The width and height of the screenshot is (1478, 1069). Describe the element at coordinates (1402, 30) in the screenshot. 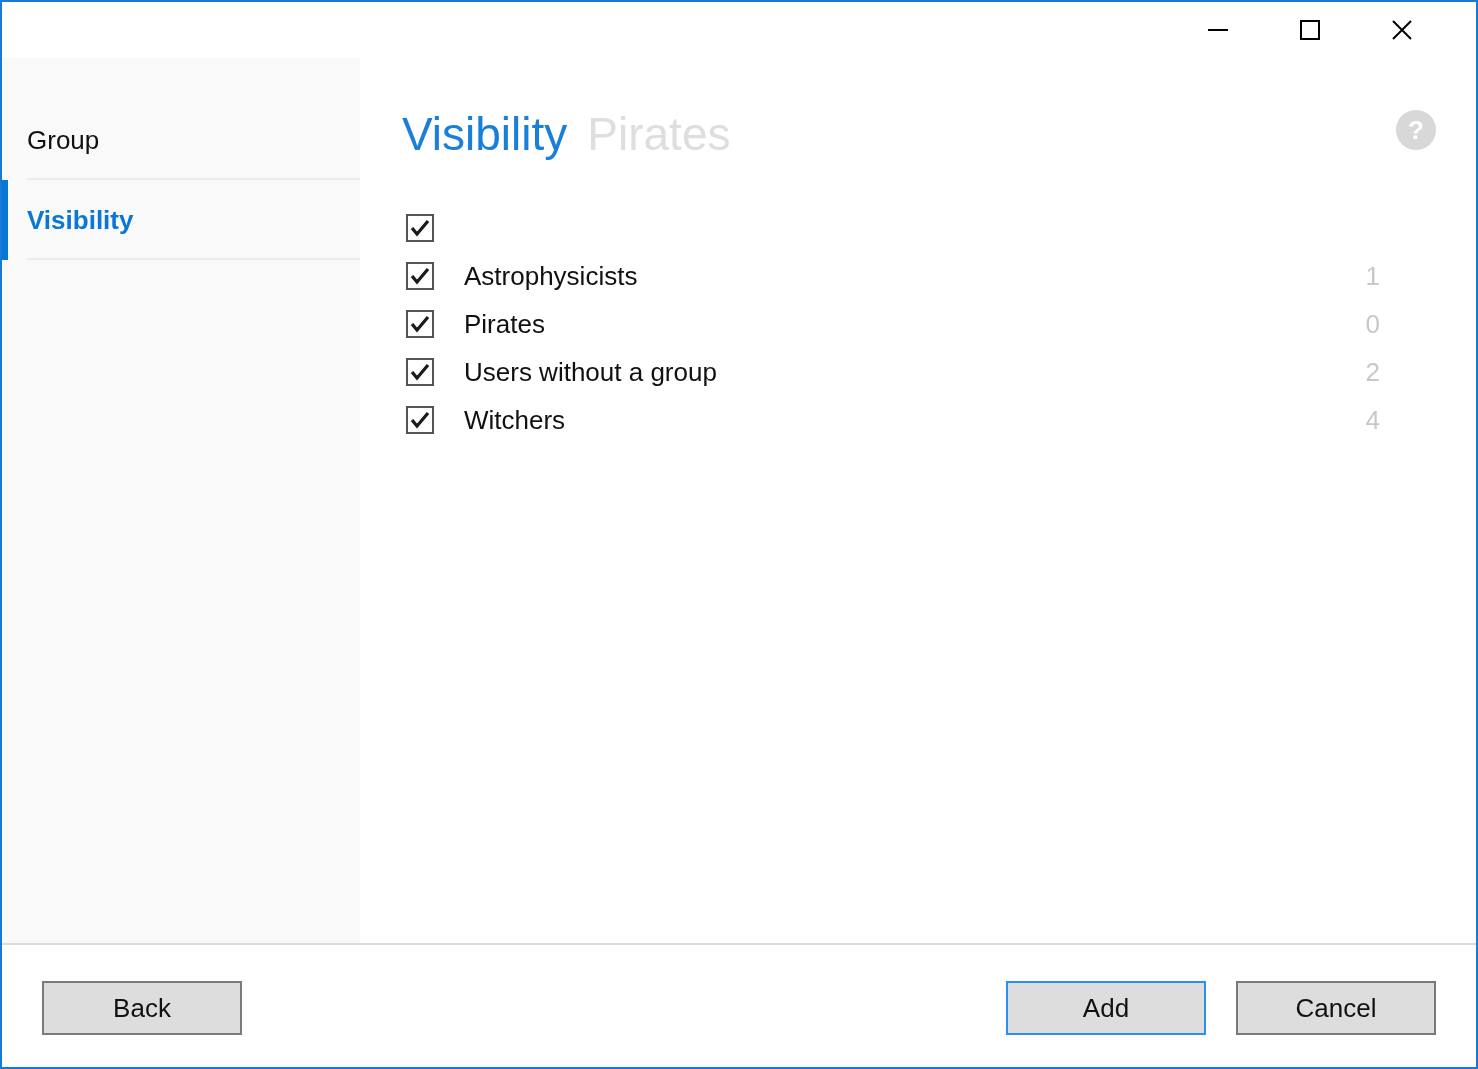

I see `close-icon` at that location.